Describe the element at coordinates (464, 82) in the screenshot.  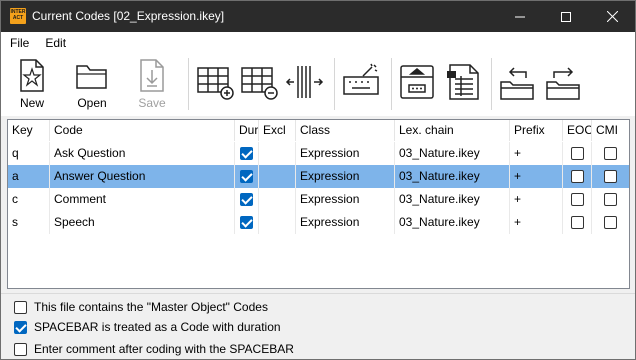
I see `spreadsheet-list-icon` at that location.